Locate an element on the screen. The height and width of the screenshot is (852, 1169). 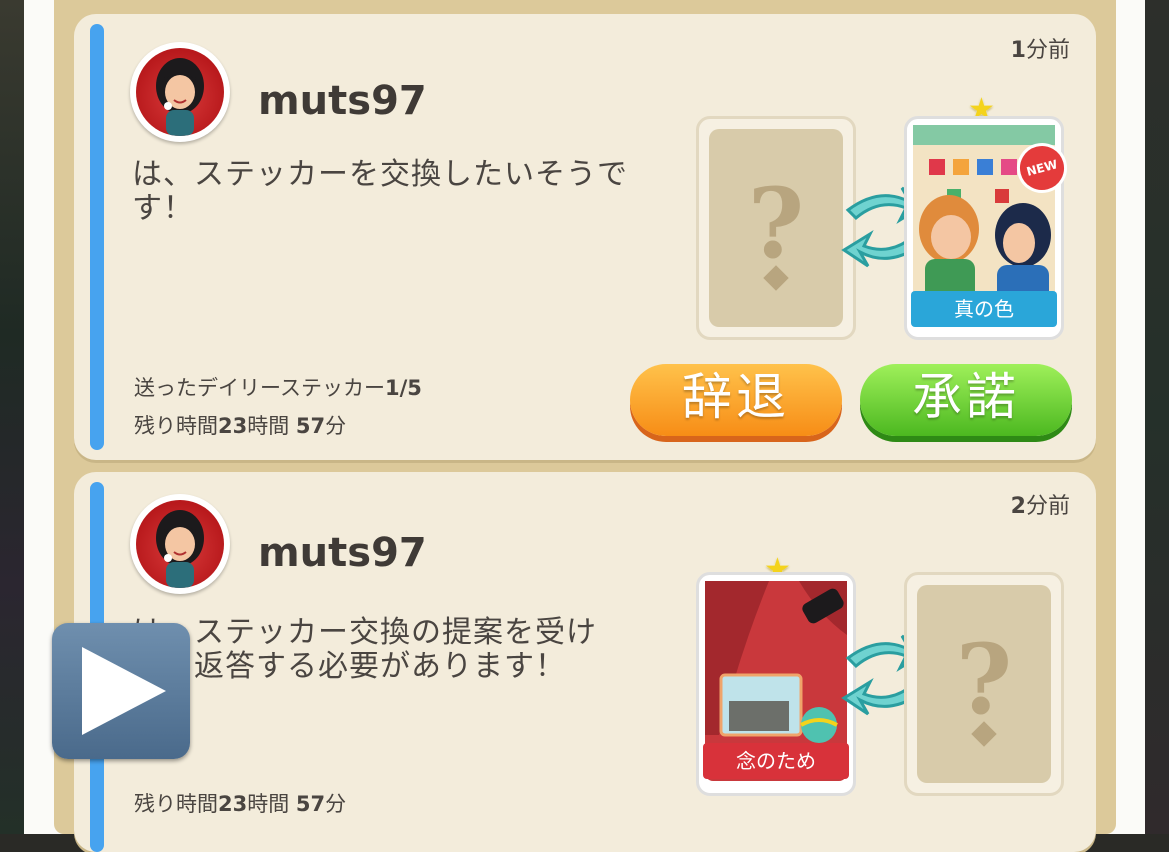
play-icon is located at coordinates (124, 691).